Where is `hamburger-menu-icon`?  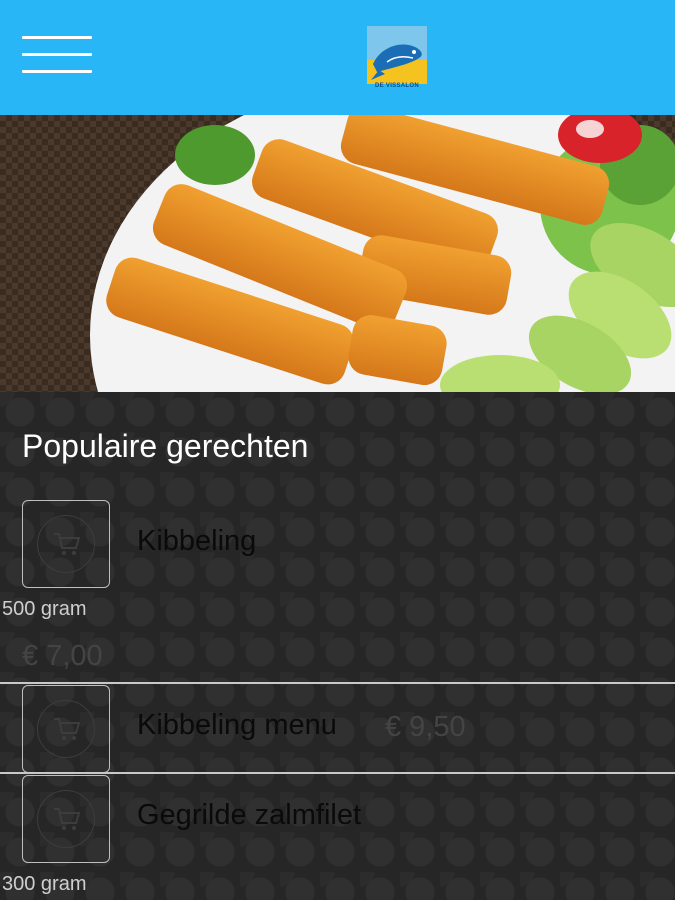 hamburger-menu-icon is located at coordinates (57, 56).